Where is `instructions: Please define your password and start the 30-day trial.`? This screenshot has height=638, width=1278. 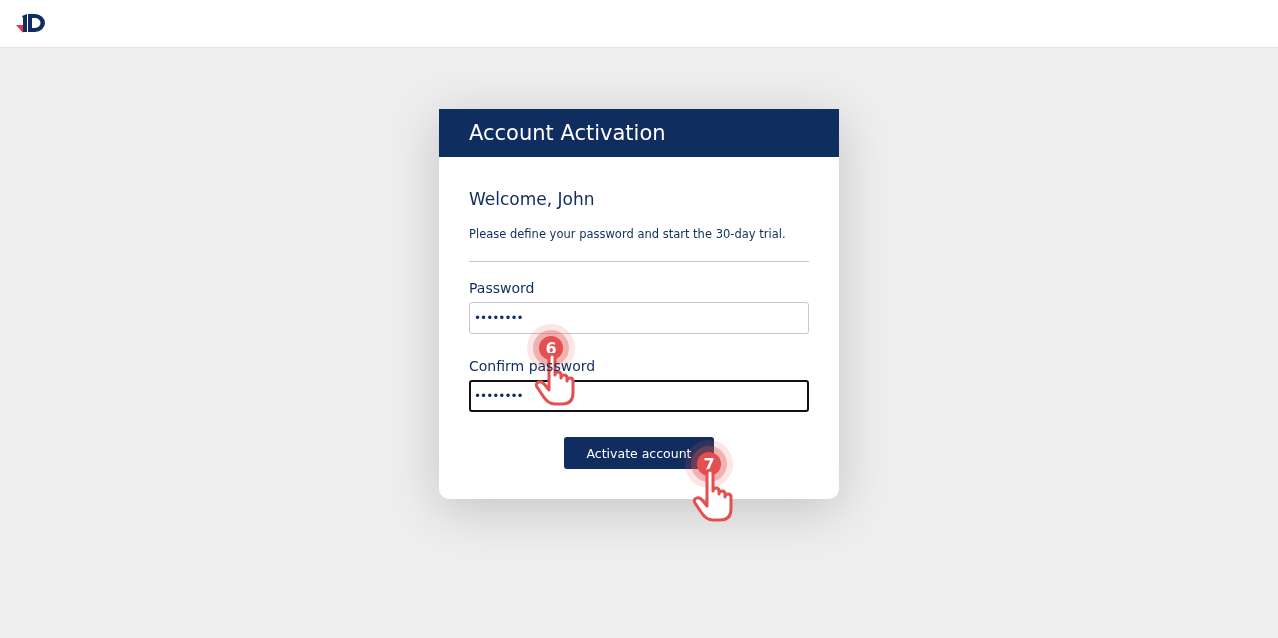
instructions: Please define your password and start the 30-day trial. is located at coordinates (628, 234).